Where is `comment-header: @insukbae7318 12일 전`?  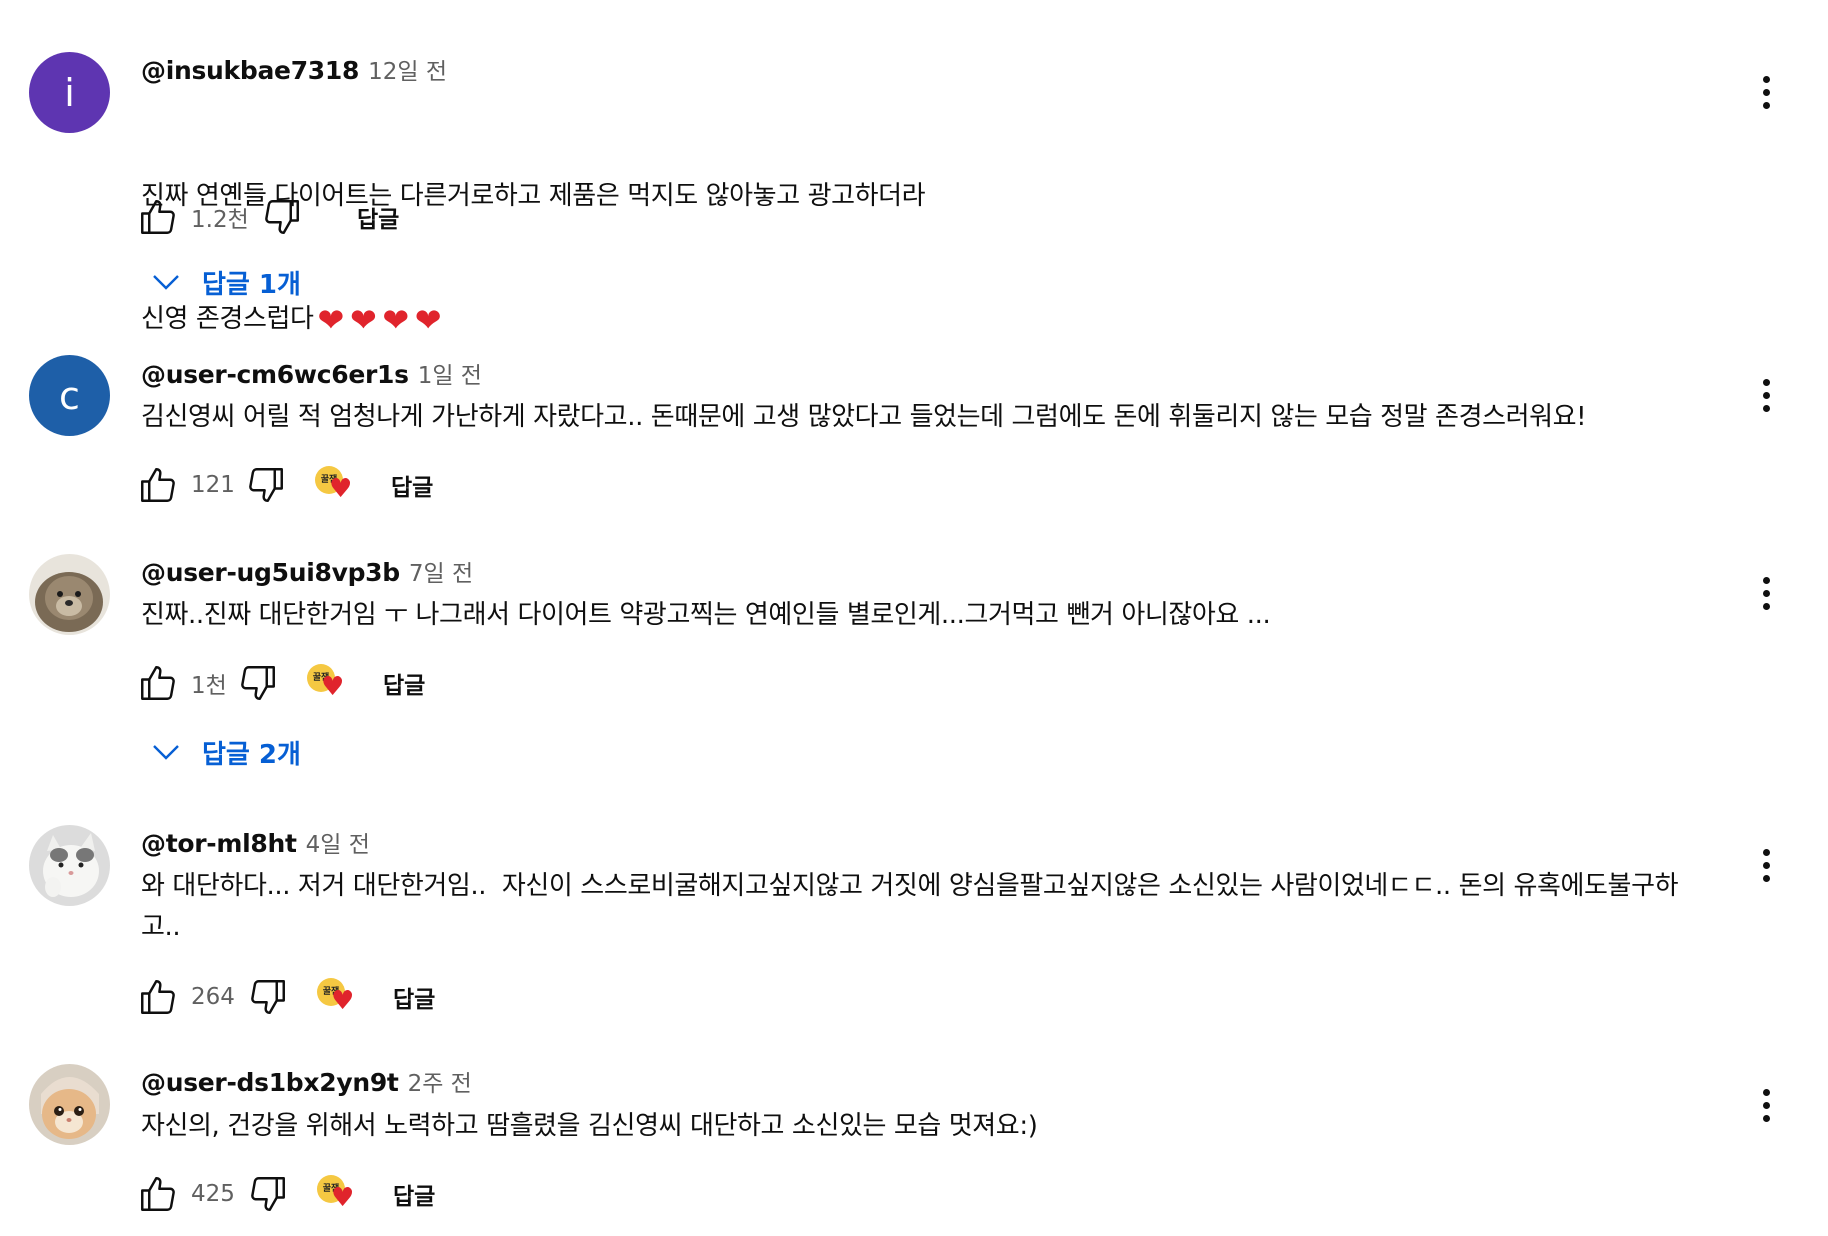
comment-header: @insukbae7318 12일 전 is located at coordinates (294, 69).